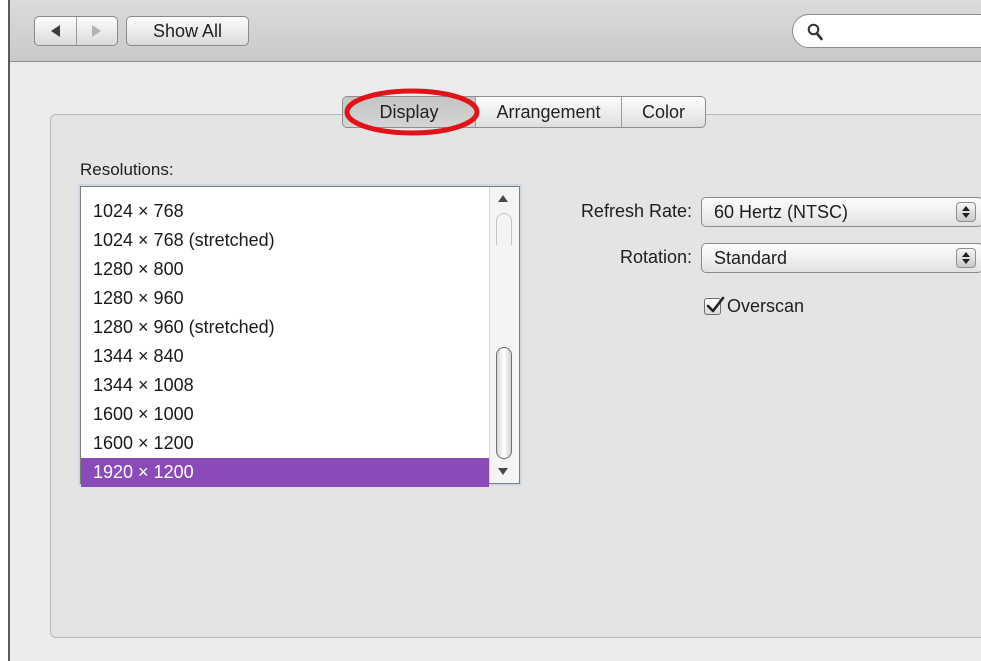  Describe the element at coordinates (503, 471) in the screenshot. I see `scroll-down-arrow-icon` at that location.